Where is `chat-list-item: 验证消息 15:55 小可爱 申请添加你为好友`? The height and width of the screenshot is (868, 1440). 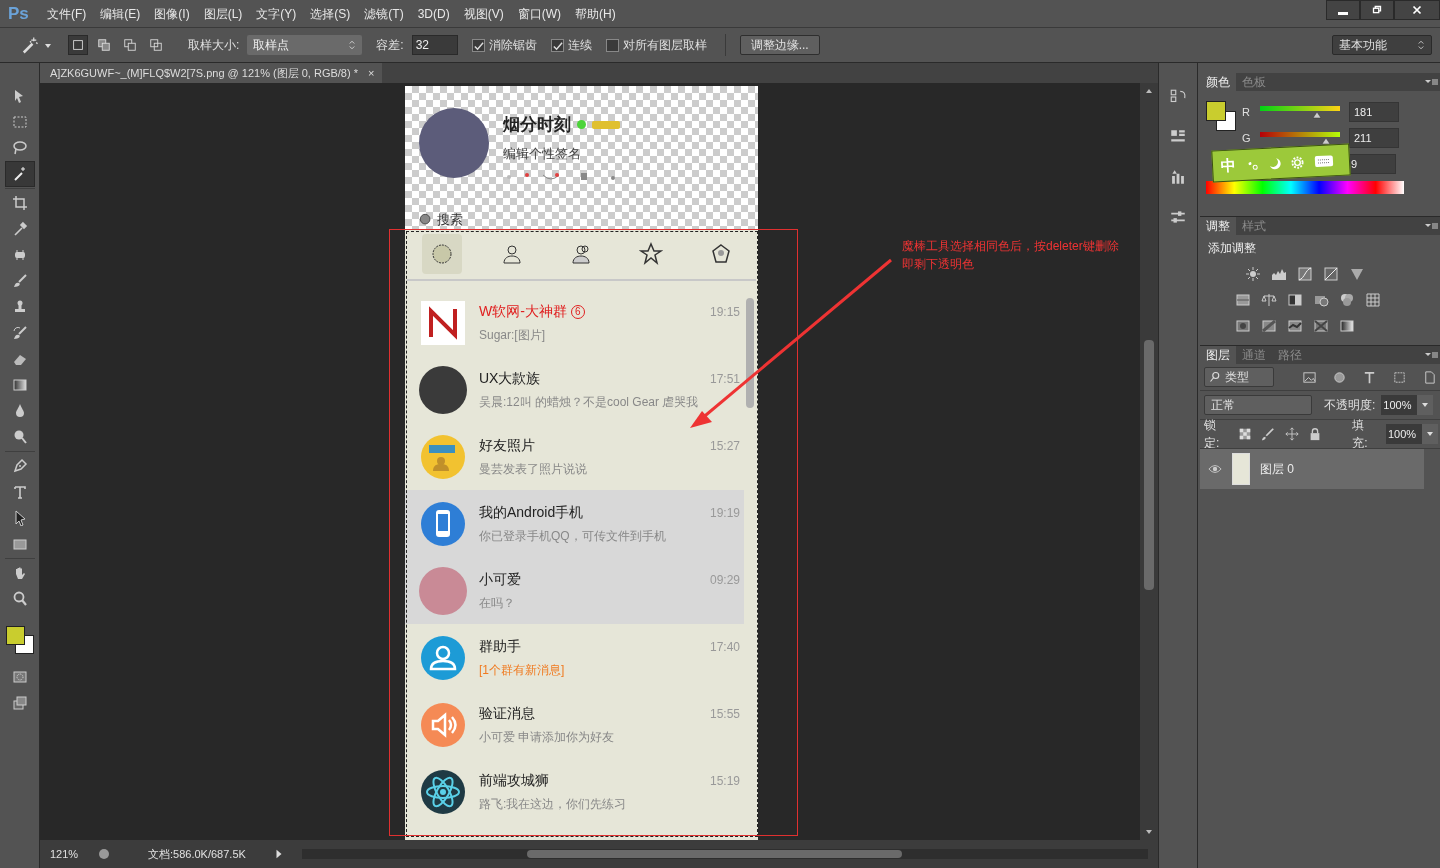
chat-list-item: 验证消息 15:55 小可爱 申请添加你为好友 is located at coordinates (574, 724).